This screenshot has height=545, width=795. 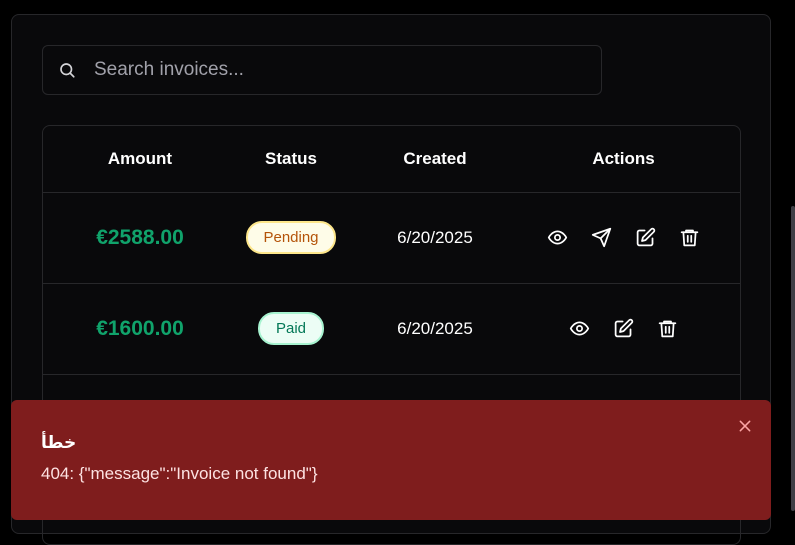 What do you see at coordinates (745, 426) in the screenshot?
I see `close-icon` at bounding box center [745, 426].